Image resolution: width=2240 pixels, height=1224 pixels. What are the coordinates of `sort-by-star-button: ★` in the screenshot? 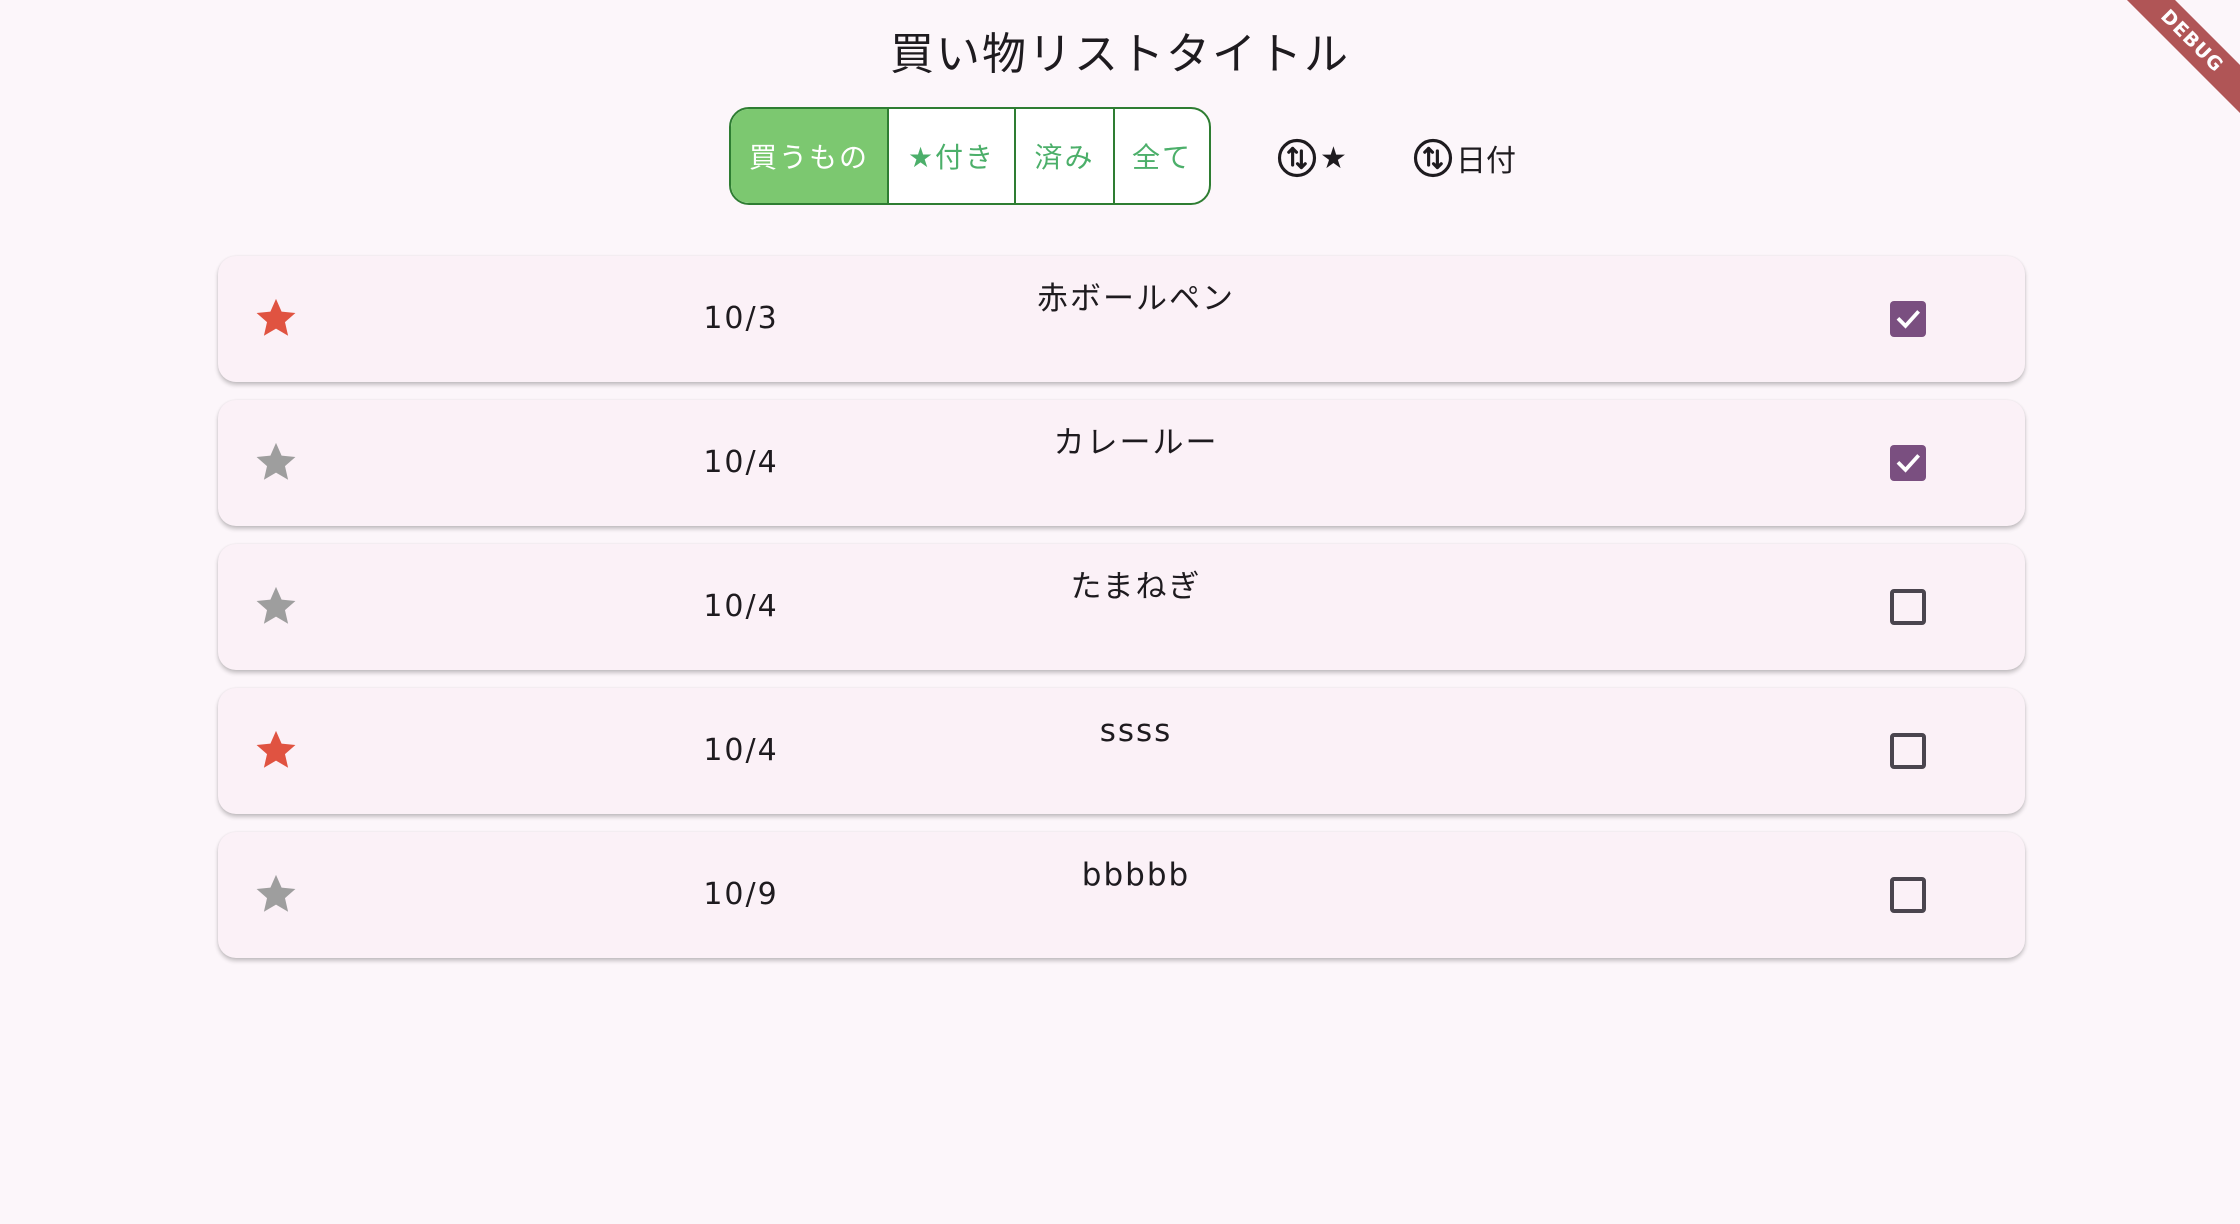 It's located at (1311, 158).